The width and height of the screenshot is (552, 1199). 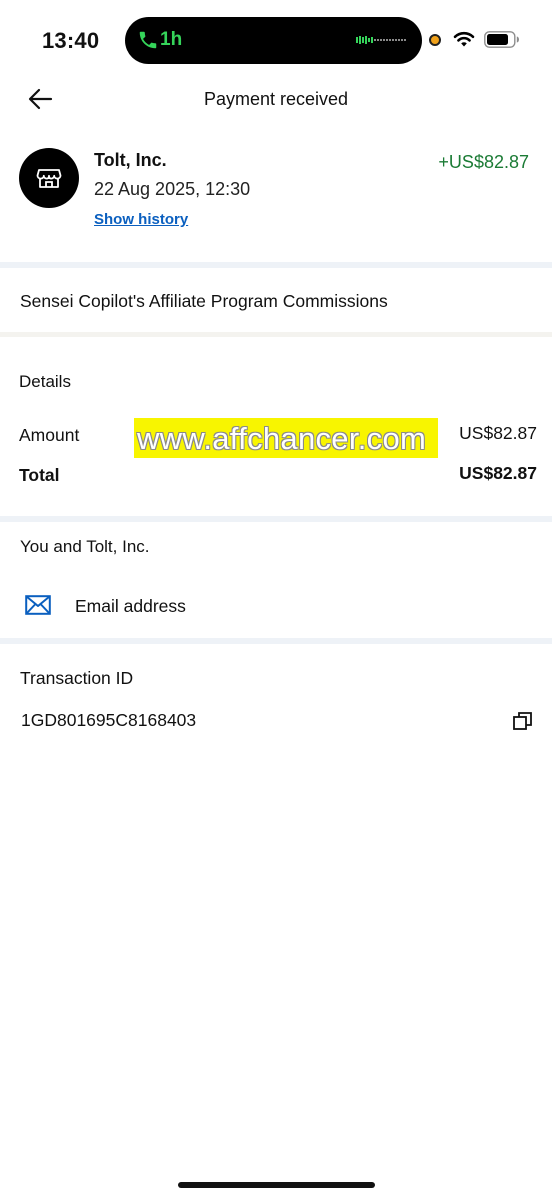 What do you see at coordinates (381, 40) in the screenshot?
I see `waveform-icon` at bounding box center [381, 40].